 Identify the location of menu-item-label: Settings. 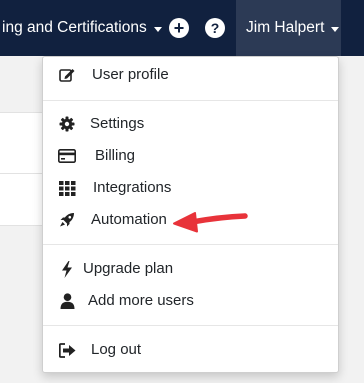
(117, 123).